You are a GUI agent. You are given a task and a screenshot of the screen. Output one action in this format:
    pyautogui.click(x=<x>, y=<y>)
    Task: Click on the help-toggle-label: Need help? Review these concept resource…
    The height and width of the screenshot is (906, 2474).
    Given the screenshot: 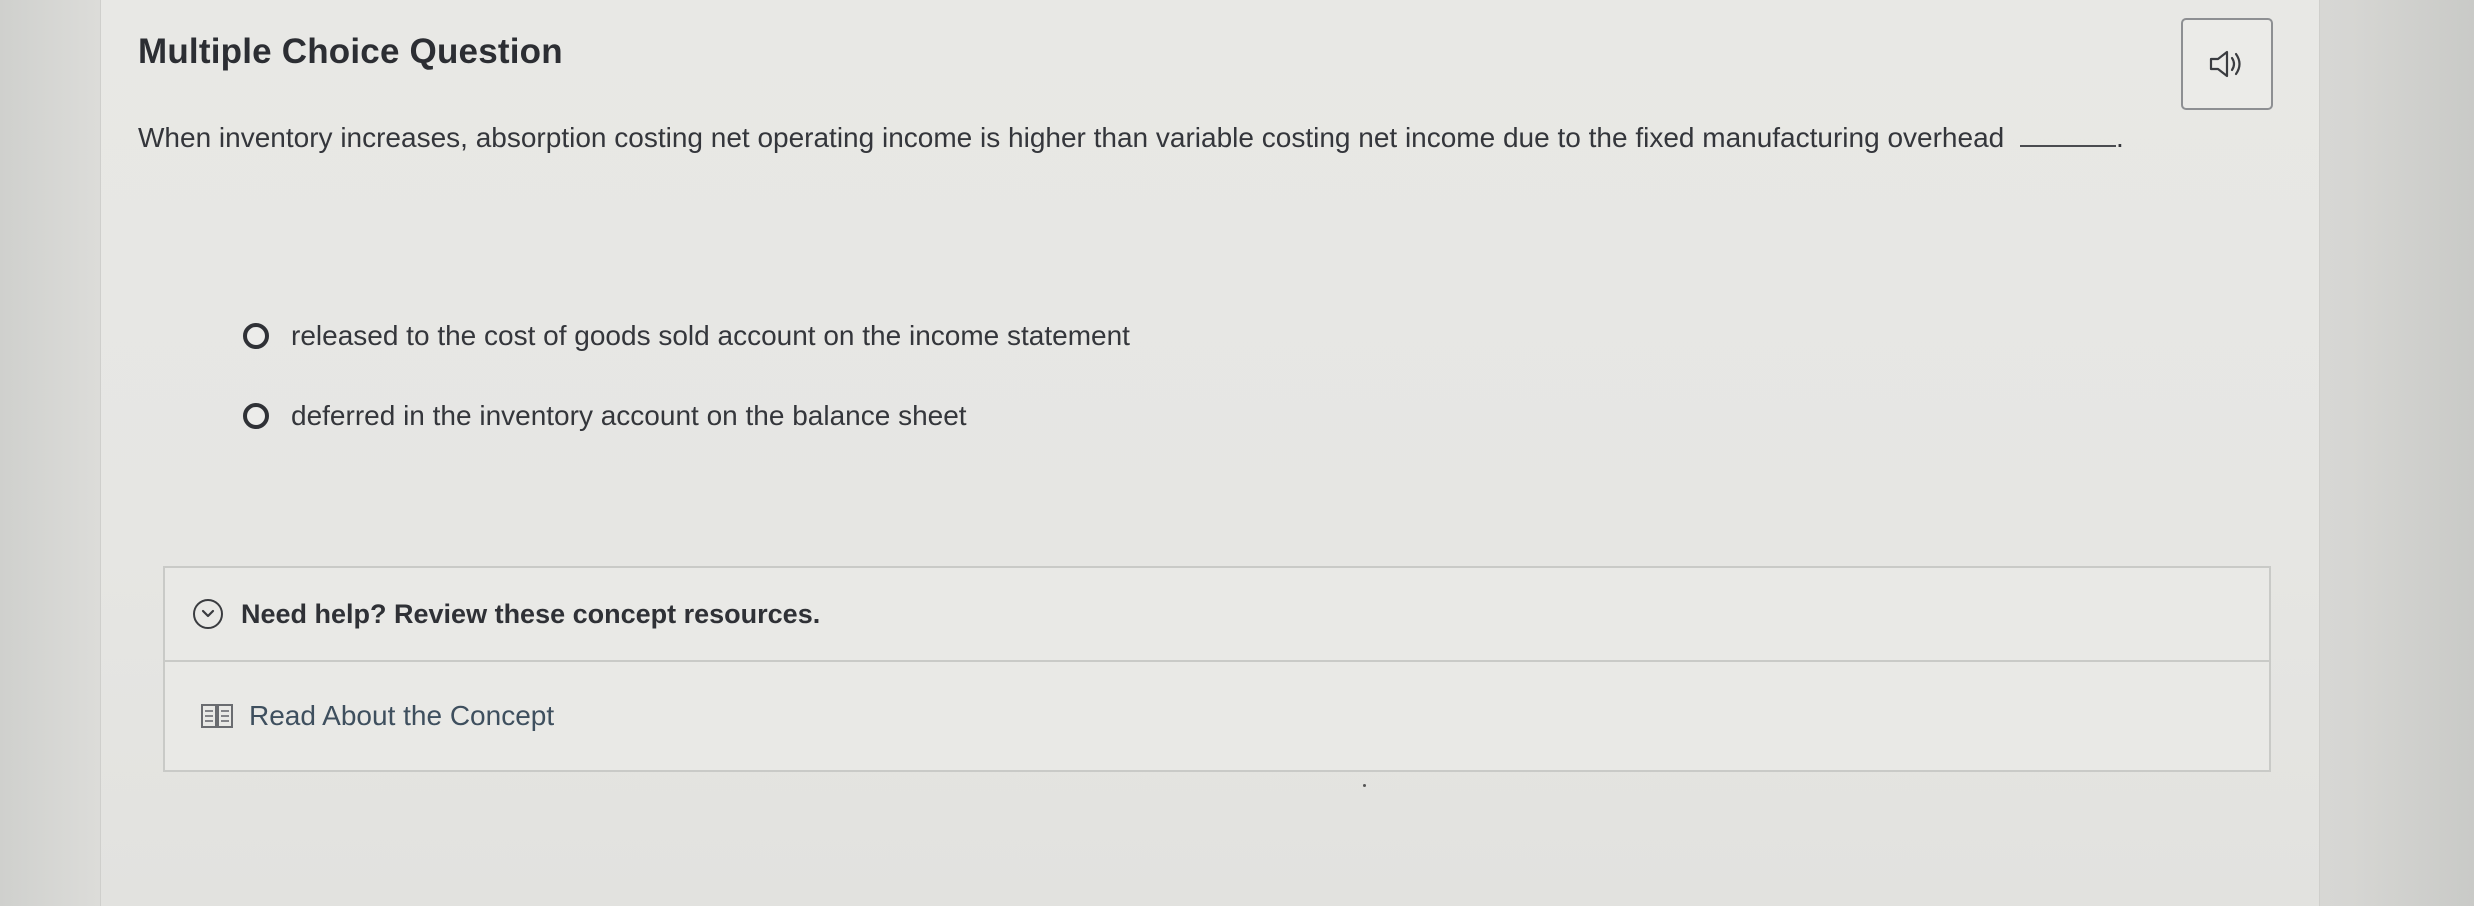 What is the action you would take?
    pyautogui.click(x=531, y=613)
    